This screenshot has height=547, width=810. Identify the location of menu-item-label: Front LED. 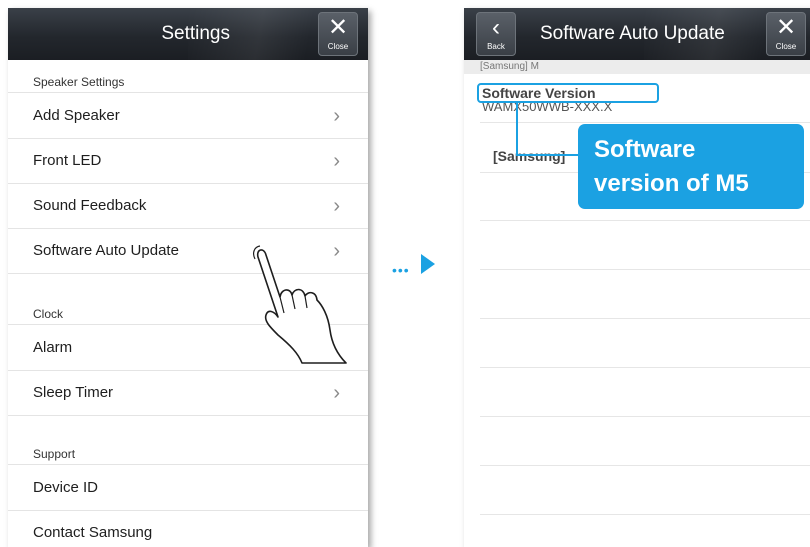
(67, 160).